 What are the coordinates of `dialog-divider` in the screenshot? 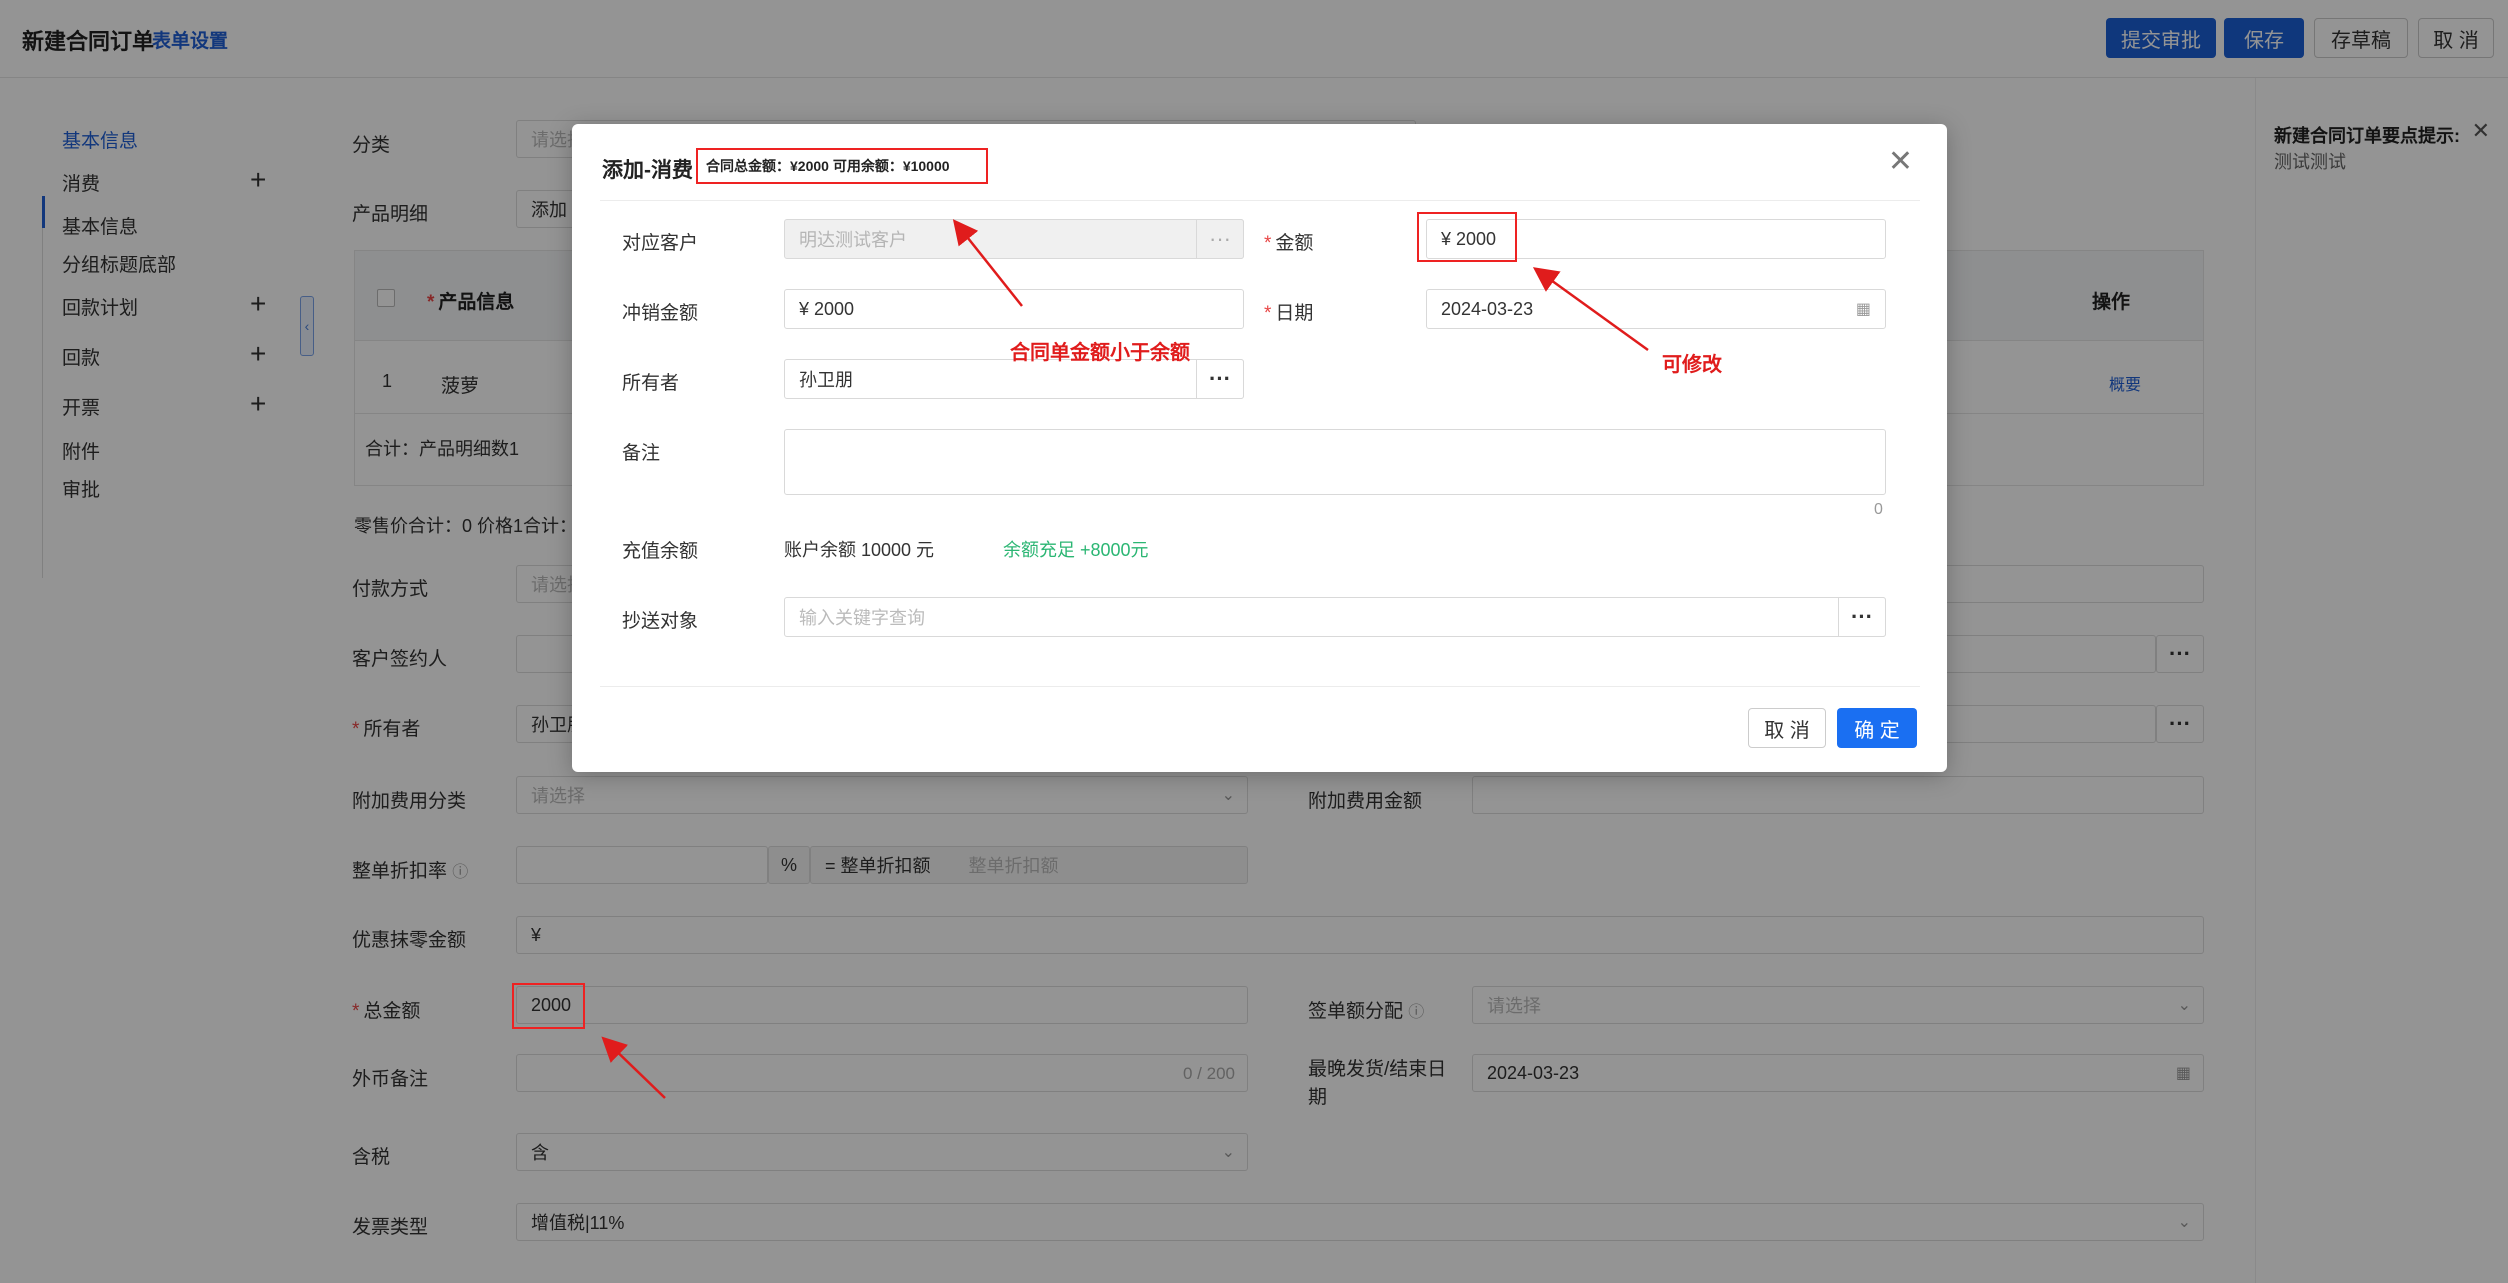 It's located at (1260, 200).